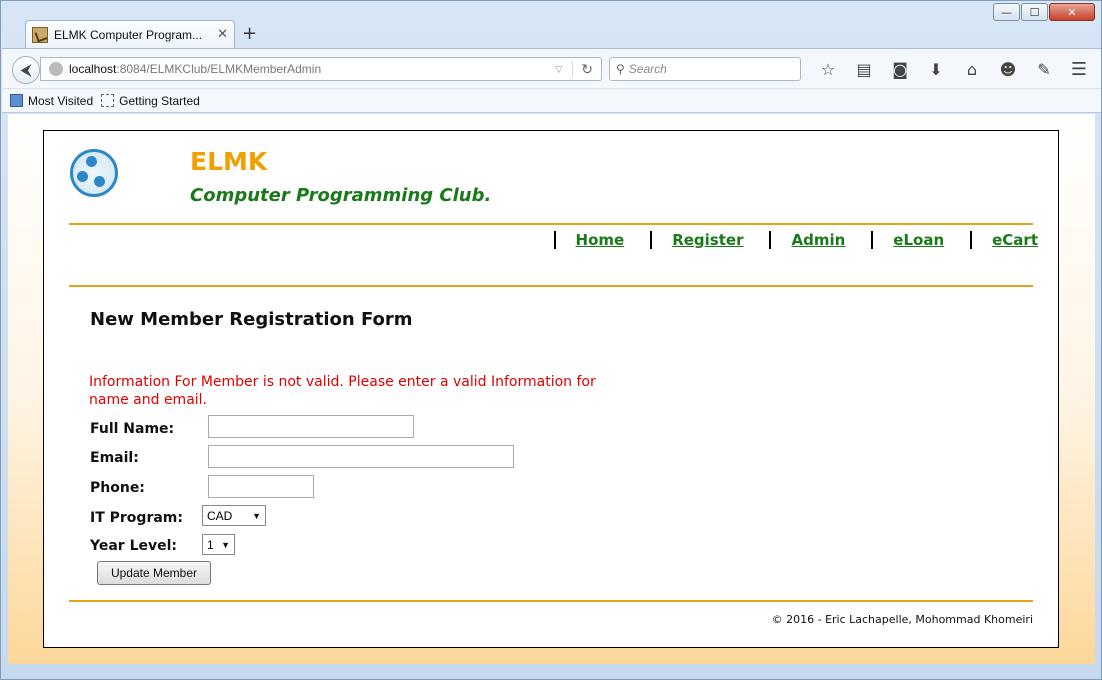 The image size is (1102, 680). What do you see at coordinates (1079, 69) in the screenshot?
I see `hamburger-menu-icon: ☰` at bounding box center [1079, 69].